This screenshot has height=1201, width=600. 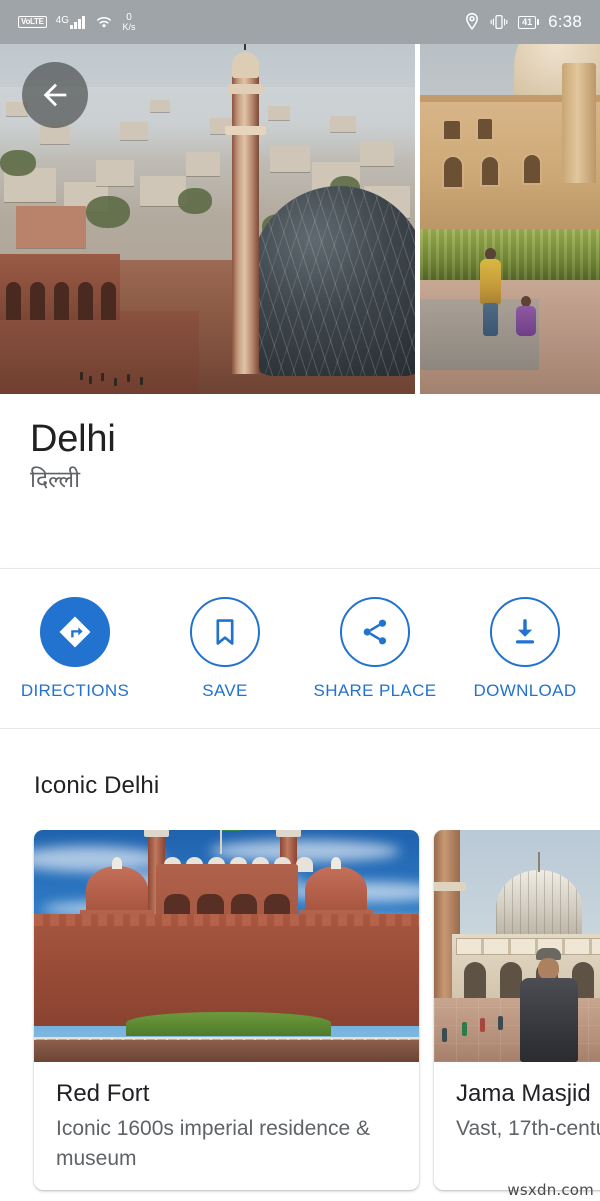 I want to click on action-button-row: DIRECTIONS SAVE SHARE PLACE DOWNLOAD, so click(x=300, y=648).